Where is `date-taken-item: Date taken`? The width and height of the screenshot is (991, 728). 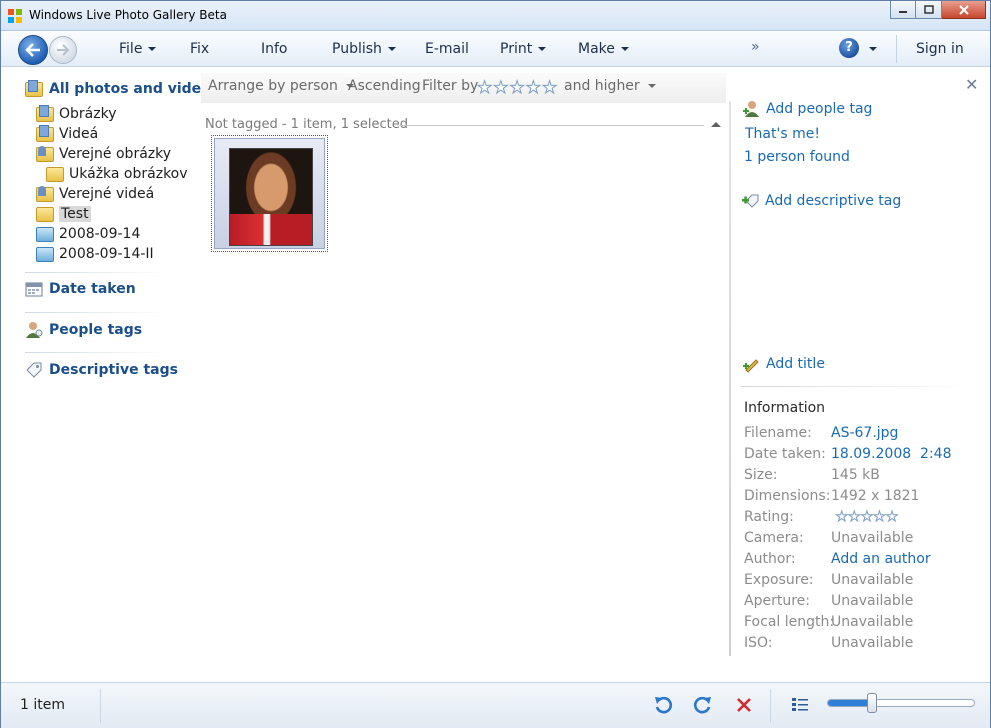
date-taken-item: Date taken is located at coordinates (80, 289).